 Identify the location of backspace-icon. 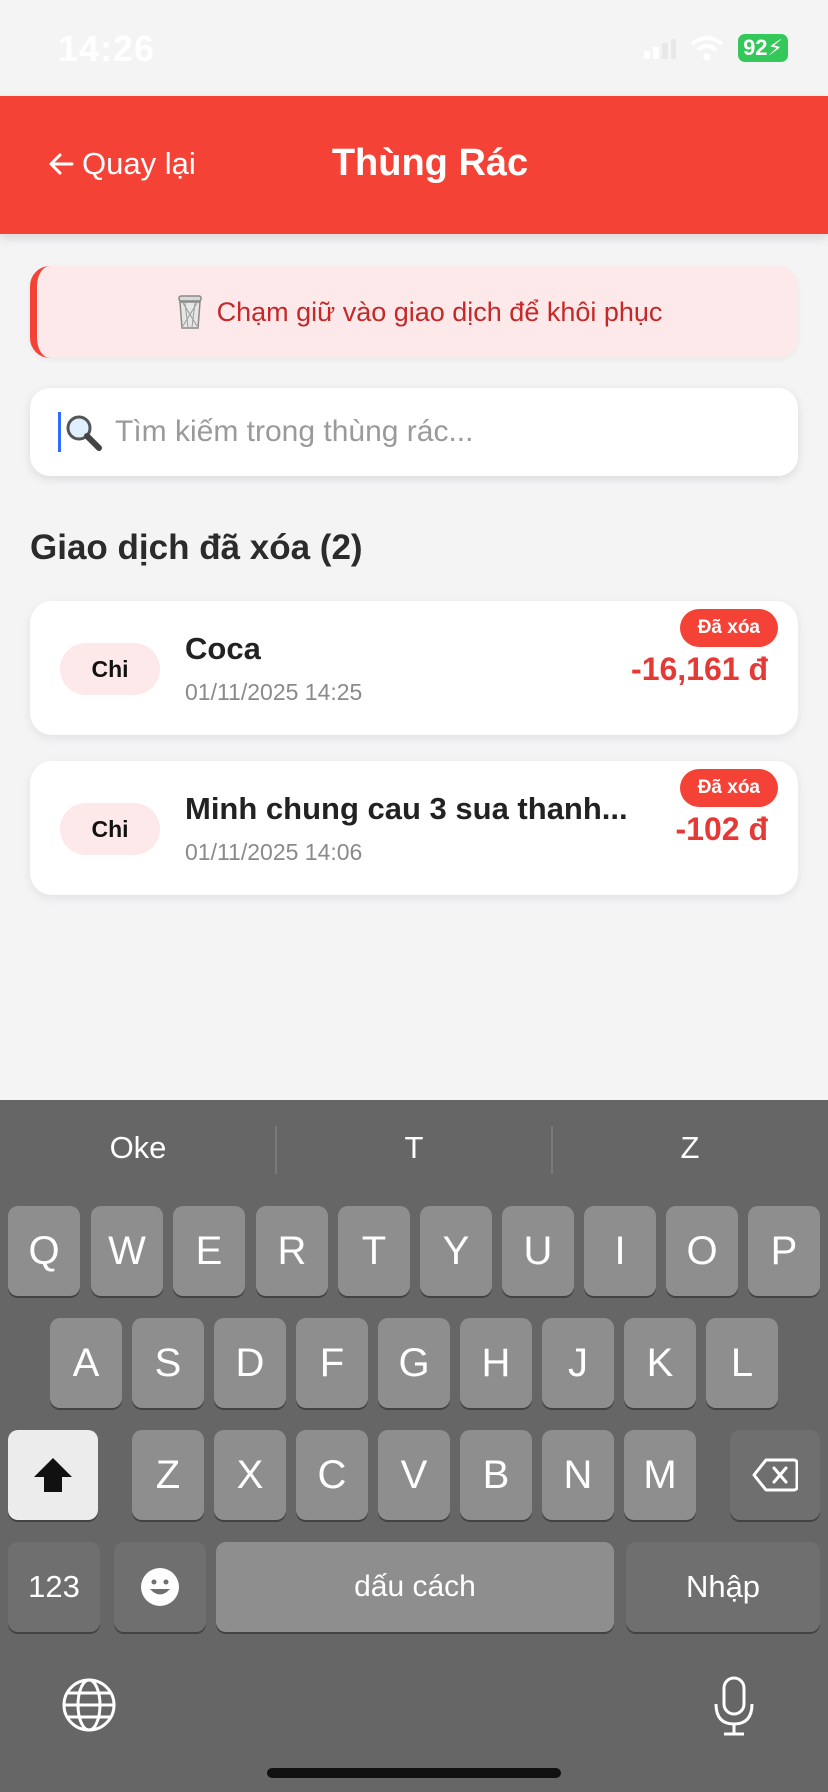
(775, 1475).